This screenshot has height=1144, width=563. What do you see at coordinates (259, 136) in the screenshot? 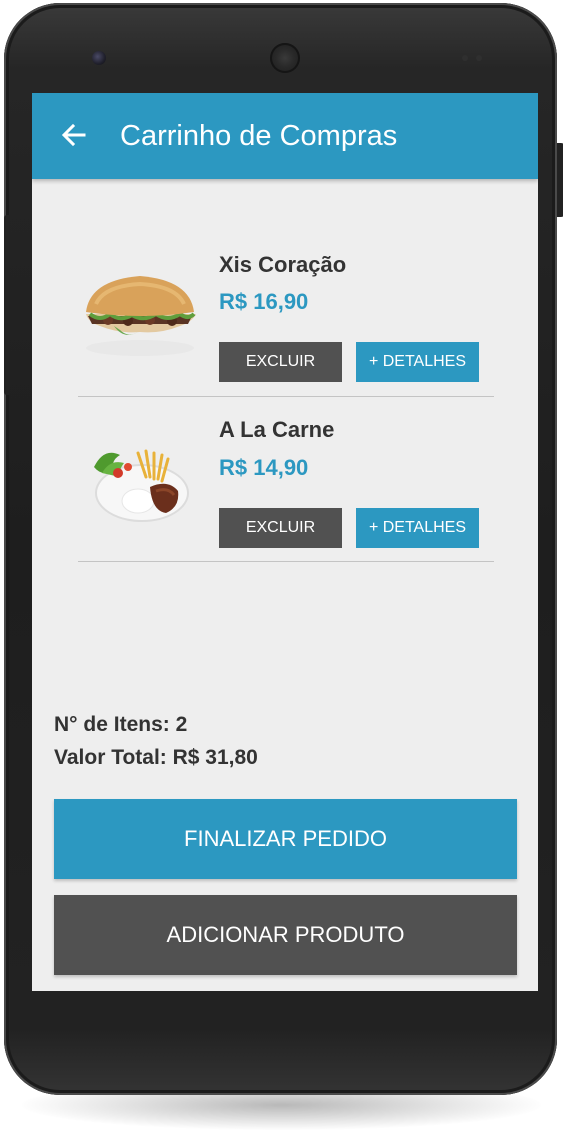
I see `page-title: Carrinho de Compras` at bounding box center [259, 136].